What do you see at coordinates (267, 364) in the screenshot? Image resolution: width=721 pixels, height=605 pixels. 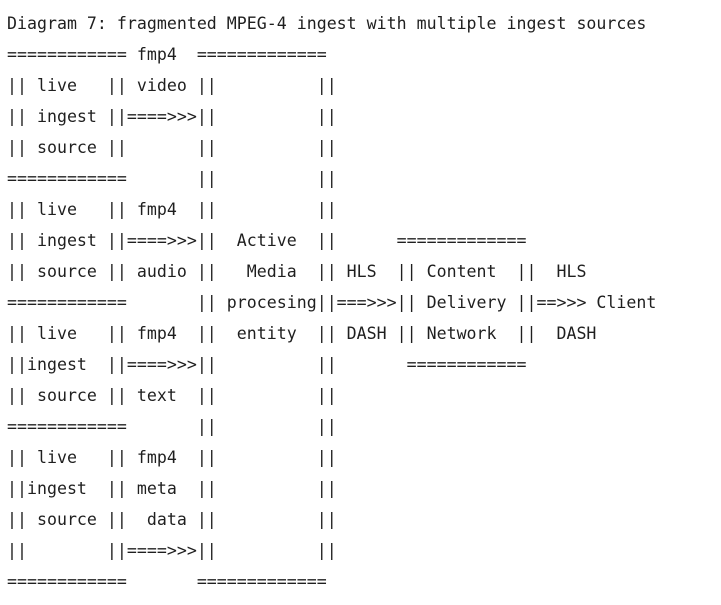 I see `diagram-line: ||ingest ||====>>>|| || ============` at bounding box center [267, 364].